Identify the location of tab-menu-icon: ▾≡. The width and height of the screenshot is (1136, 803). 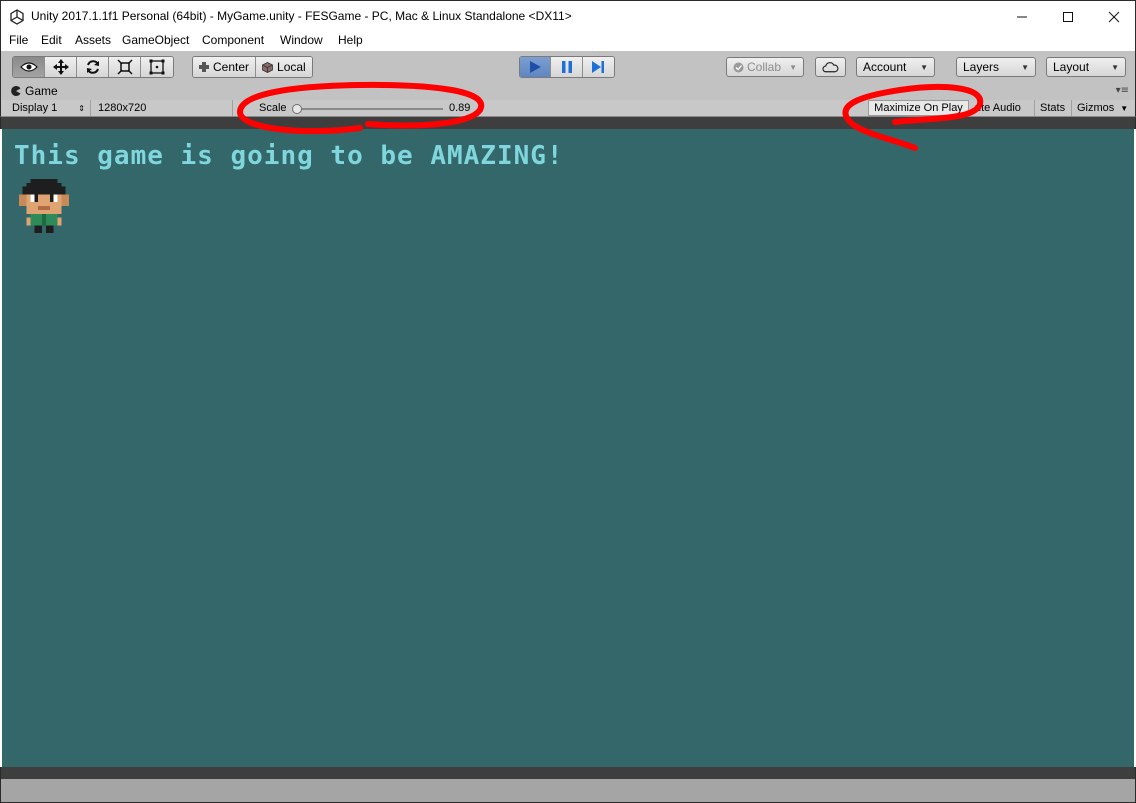
(1122, 90).